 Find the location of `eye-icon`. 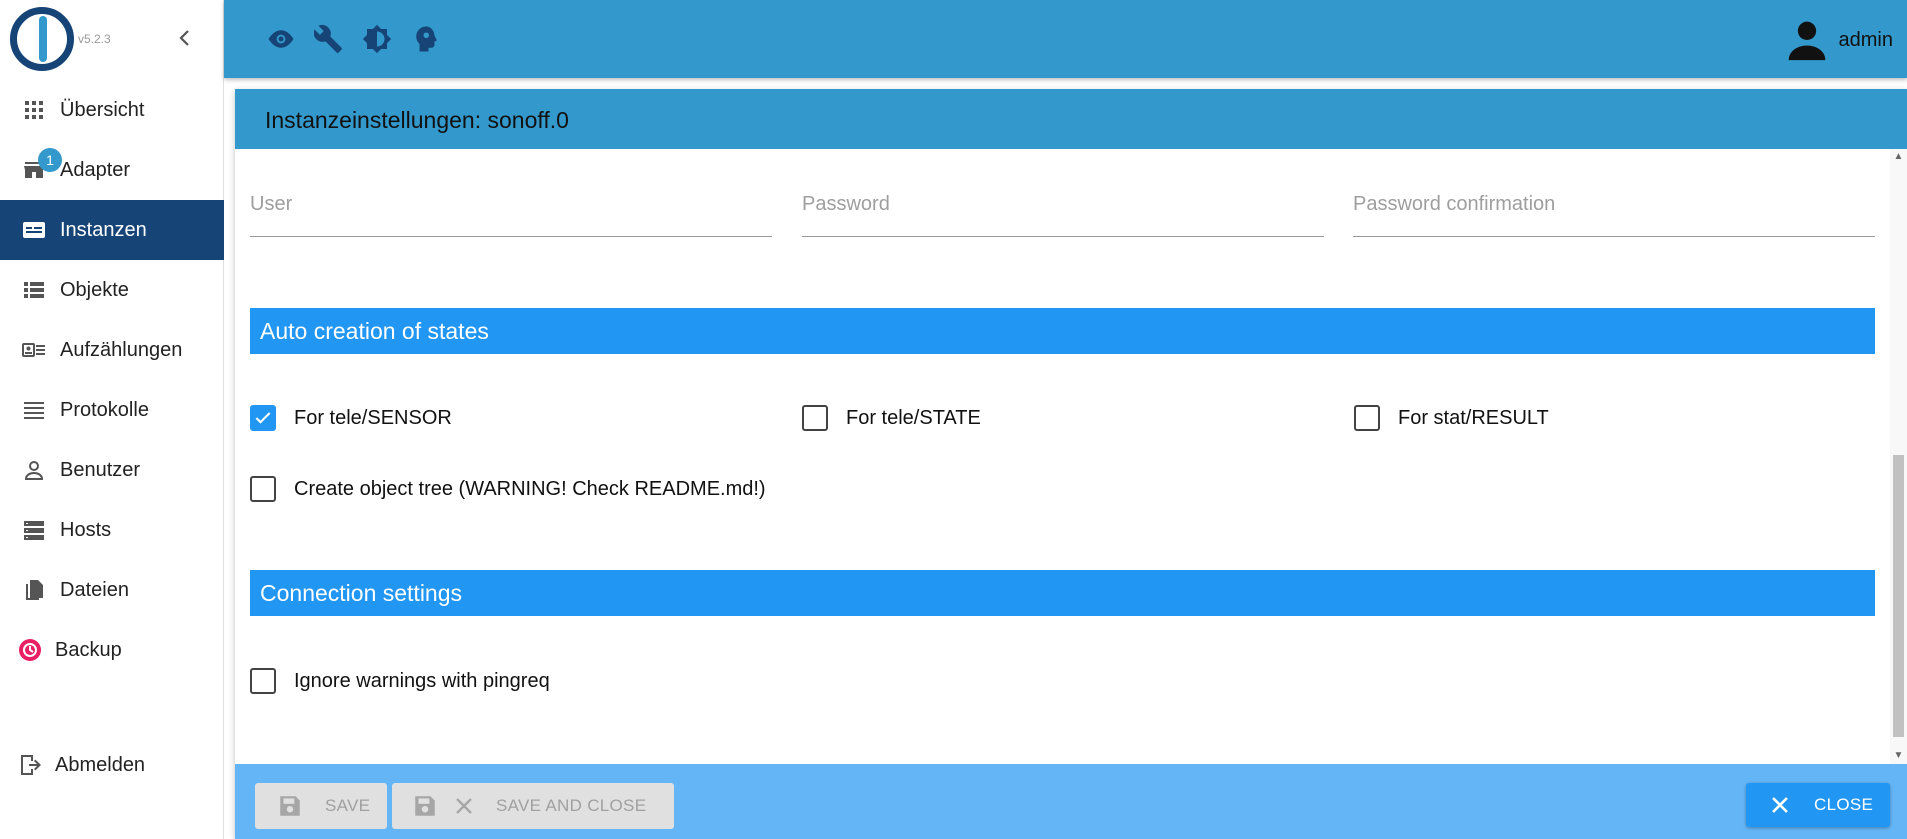

eye-icon is located at coordinates (281, 39).